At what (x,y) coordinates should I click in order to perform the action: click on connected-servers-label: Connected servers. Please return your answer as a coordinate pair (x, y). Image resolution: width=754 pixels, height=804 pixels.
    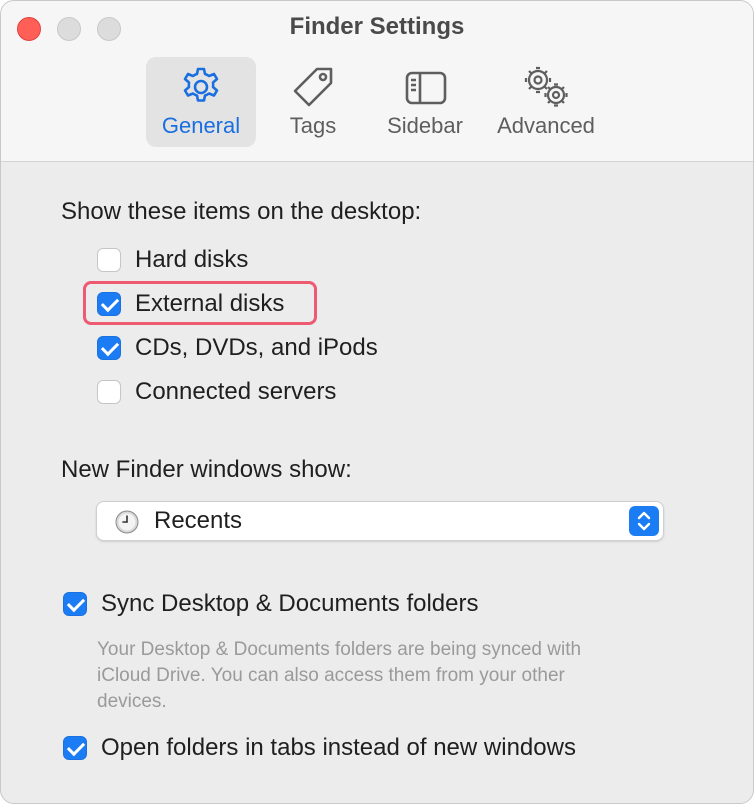
    Looking at the image, I should click on (236, 391).